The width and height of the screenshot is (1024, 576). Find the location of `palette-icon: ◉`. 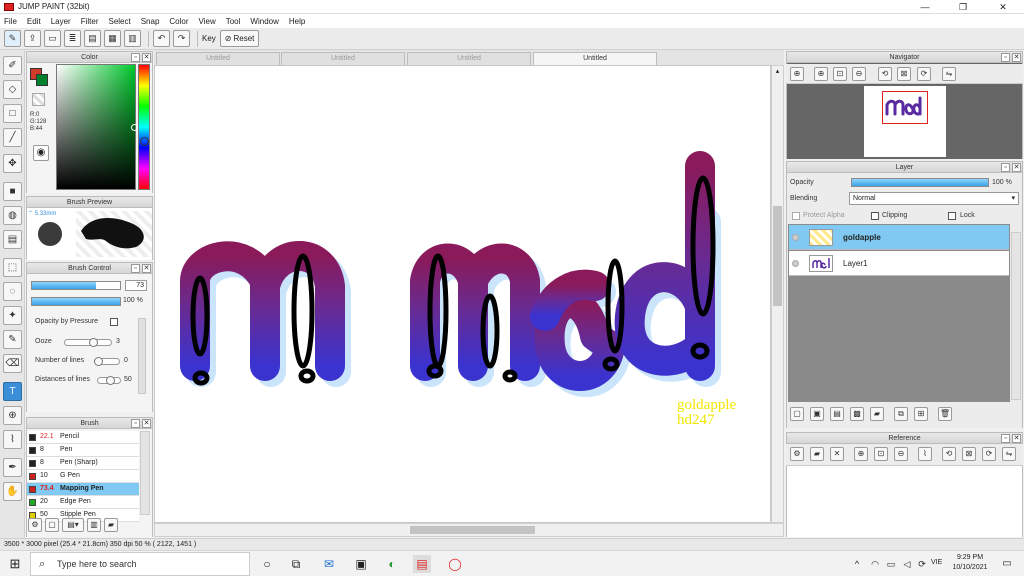

palette-icon: ◉ is located at coordinates (41, 153).